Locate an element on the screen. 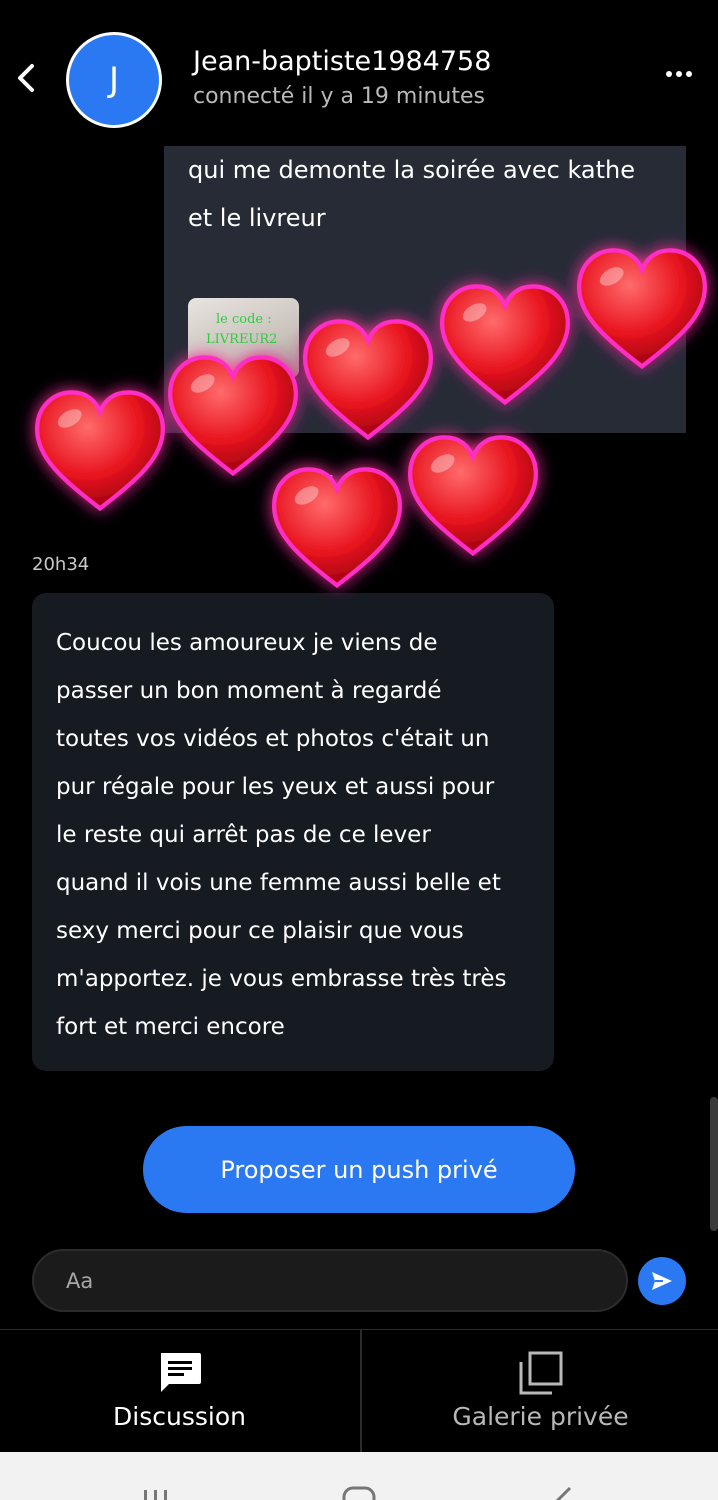 Image resolution: width=718 pixels, height=1500 pixels. system-nav-icons is located at coordinates (358, 1493).